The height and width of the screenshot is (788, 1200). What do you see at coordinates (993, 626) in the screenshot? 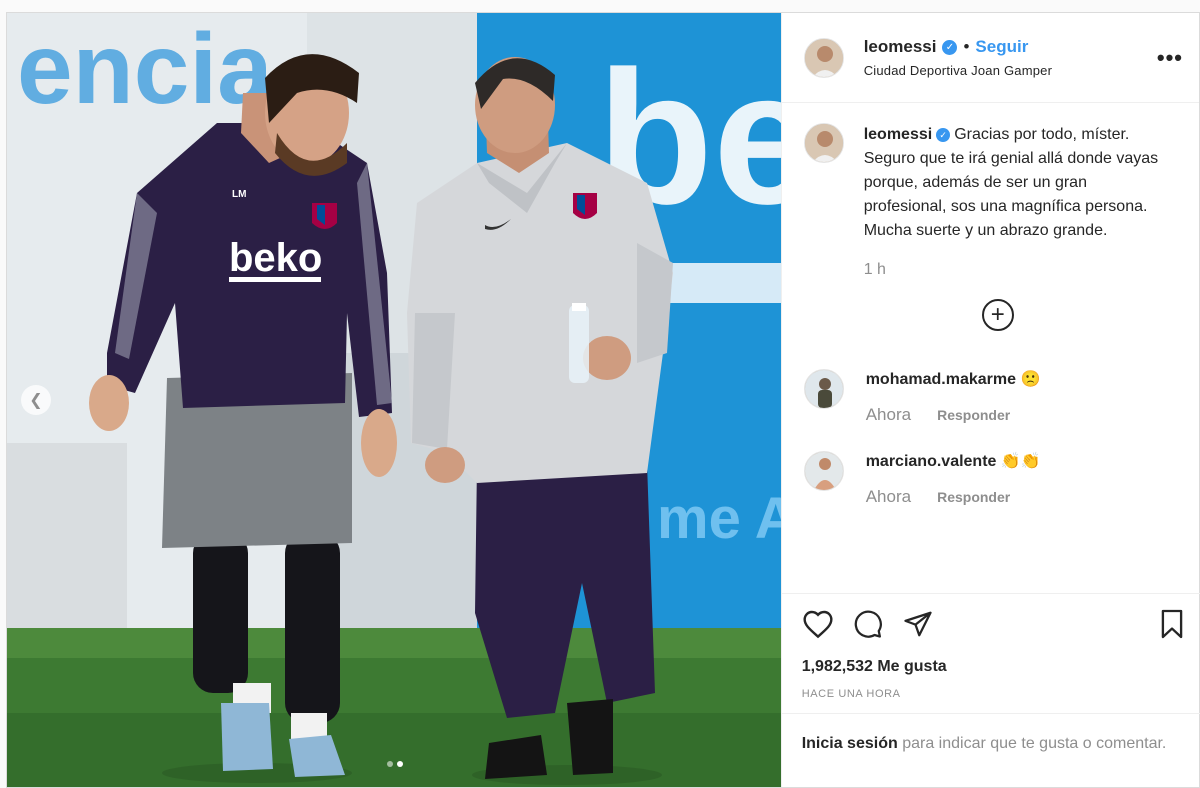
I see `action-bar` at bounding box center [993, 626].